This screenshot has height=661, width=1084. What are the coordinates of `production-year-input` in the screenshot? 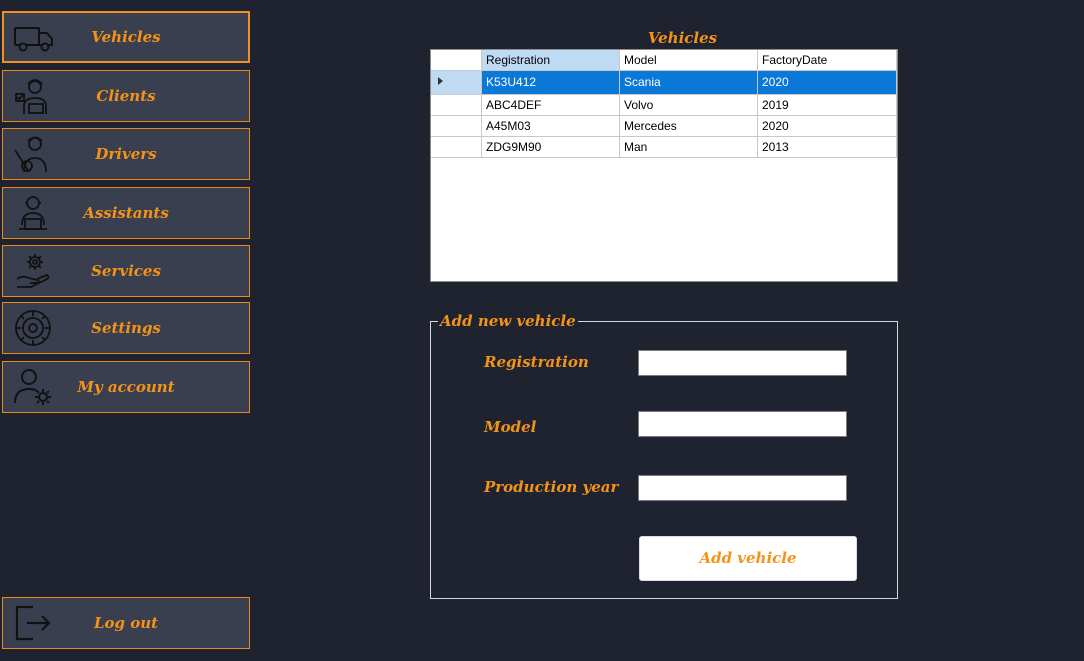 It's located at (742, 488).